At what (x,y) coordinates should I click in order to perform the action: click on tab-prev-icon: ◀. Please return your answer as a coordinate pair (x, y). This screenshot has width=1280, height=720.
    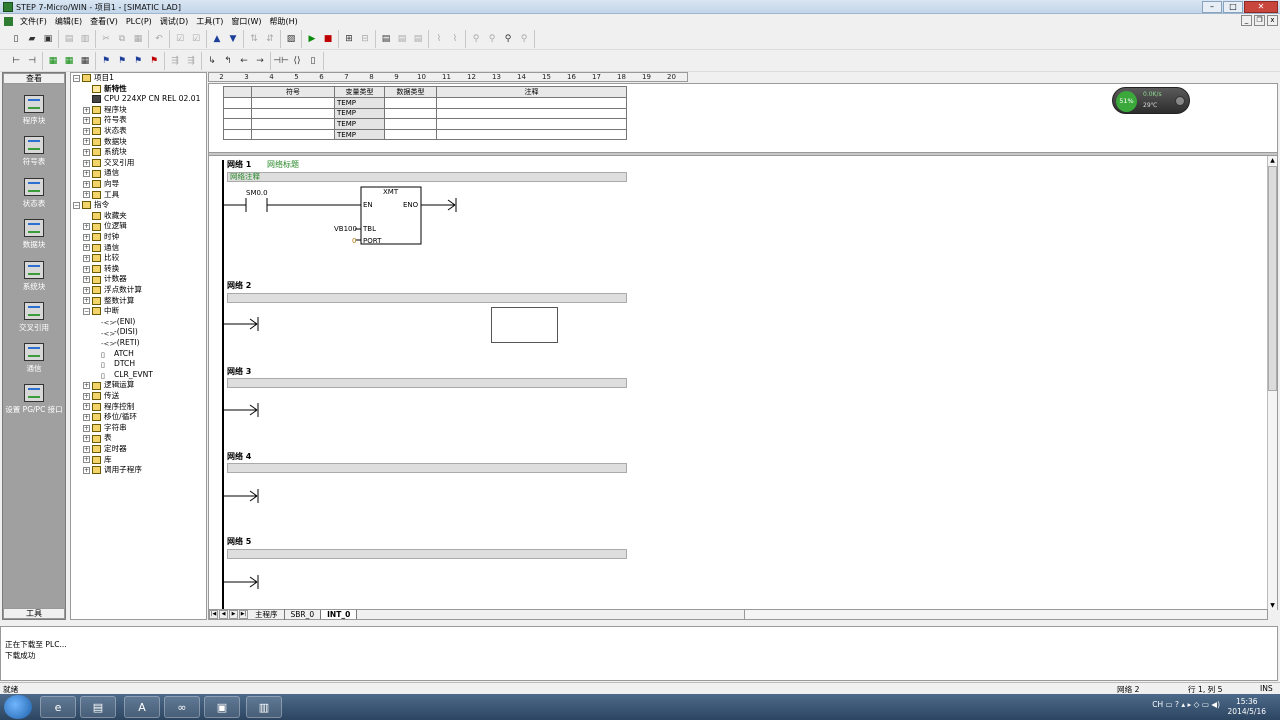
    Looking at the image, I should click on (223, 614).